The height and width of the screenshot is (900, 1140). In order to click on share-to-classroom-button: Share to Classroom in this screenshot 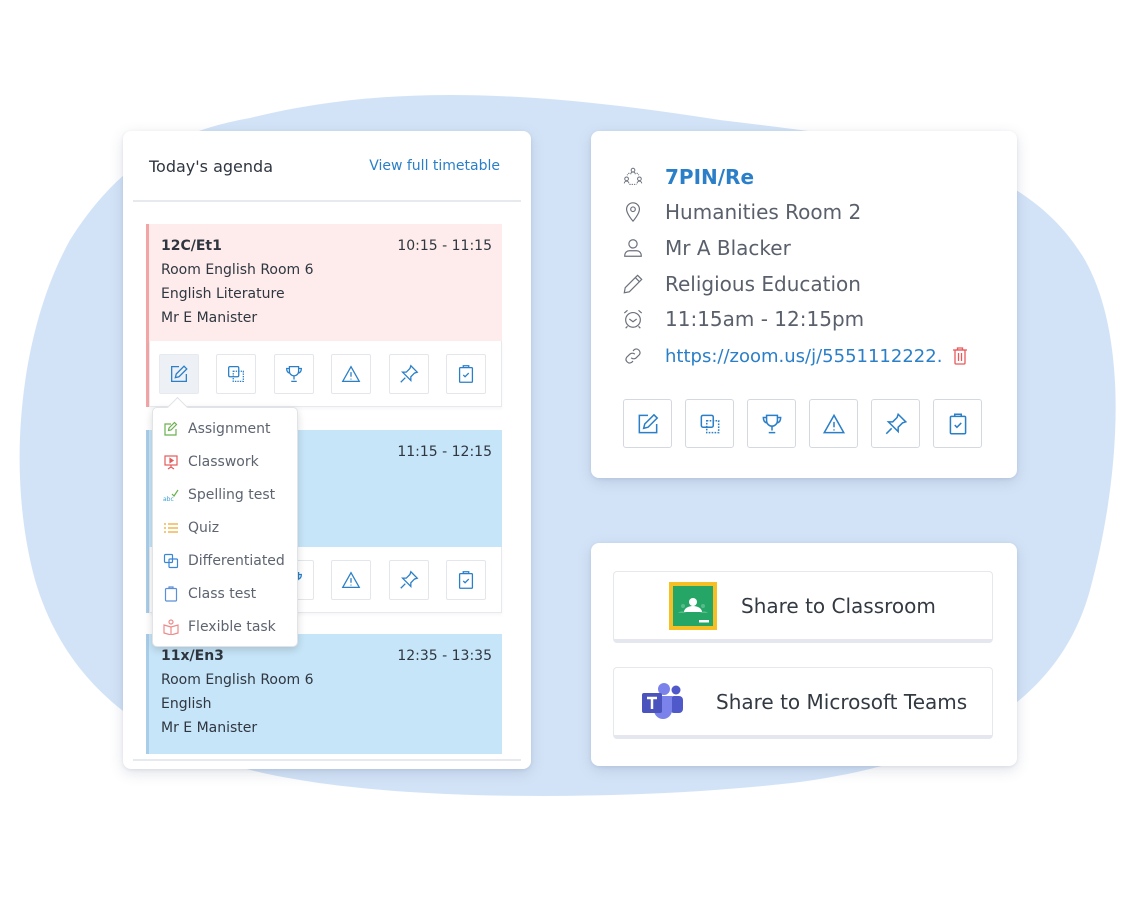, I will do `click(803, 607)`.